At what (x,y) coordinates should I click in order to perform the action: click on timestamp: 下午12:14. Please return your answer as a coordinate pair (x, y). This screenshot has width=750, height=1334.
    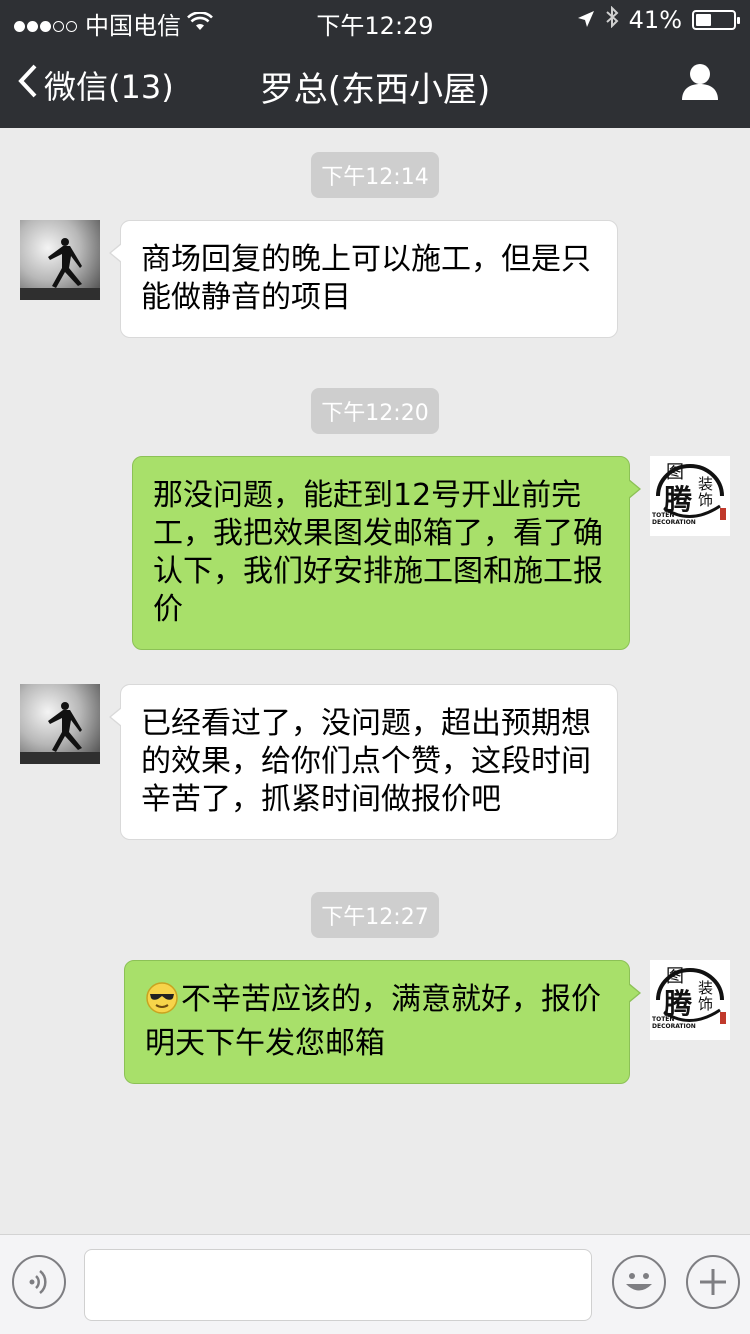
    Looking at the image, I should click on (375, 175).